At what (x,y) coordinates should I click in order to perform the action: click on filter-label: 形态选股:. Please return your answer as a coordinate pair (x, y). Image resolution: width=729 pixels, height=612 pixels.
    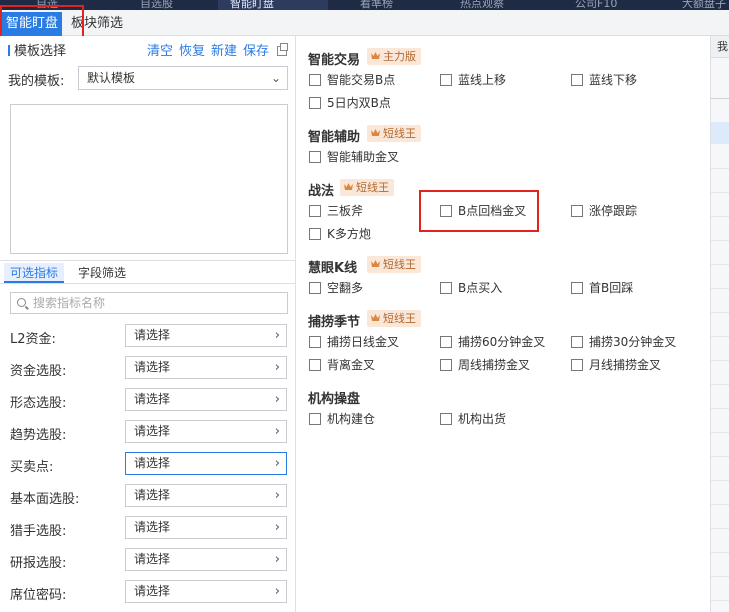
    Looking at the image, I should click on (38, 403).